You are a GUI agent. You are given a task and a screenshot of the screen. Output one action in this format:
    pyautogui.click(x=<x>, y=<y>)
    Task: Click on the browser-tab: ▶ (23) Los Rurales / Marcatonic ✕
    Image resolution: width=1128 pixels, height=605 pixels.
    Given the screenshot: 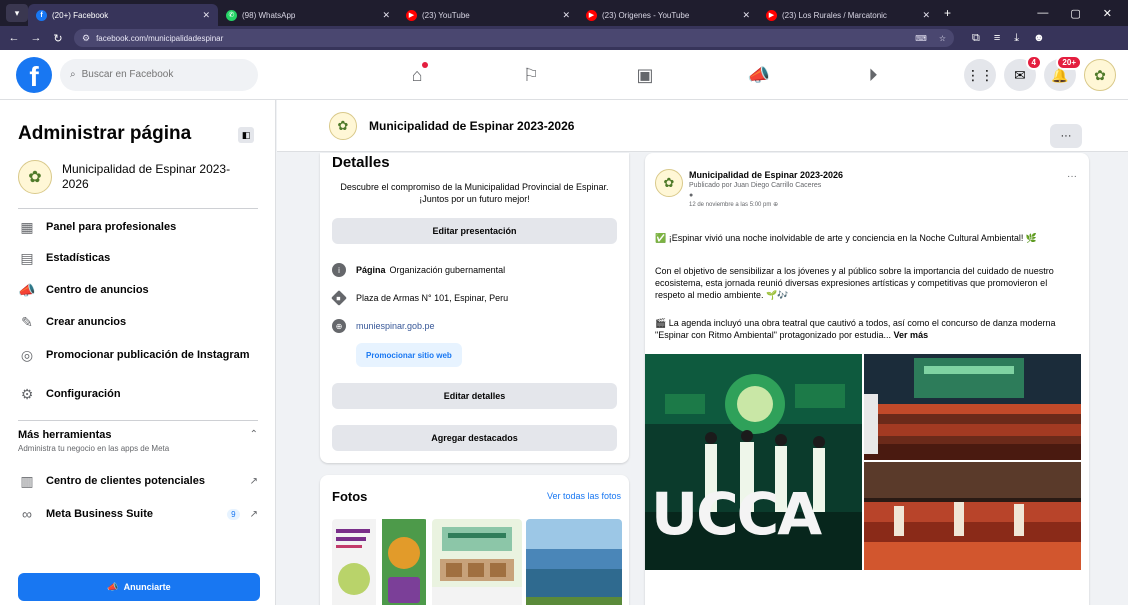 What is the action you would take?
    pyautogui.click(x=848, y=15)
    